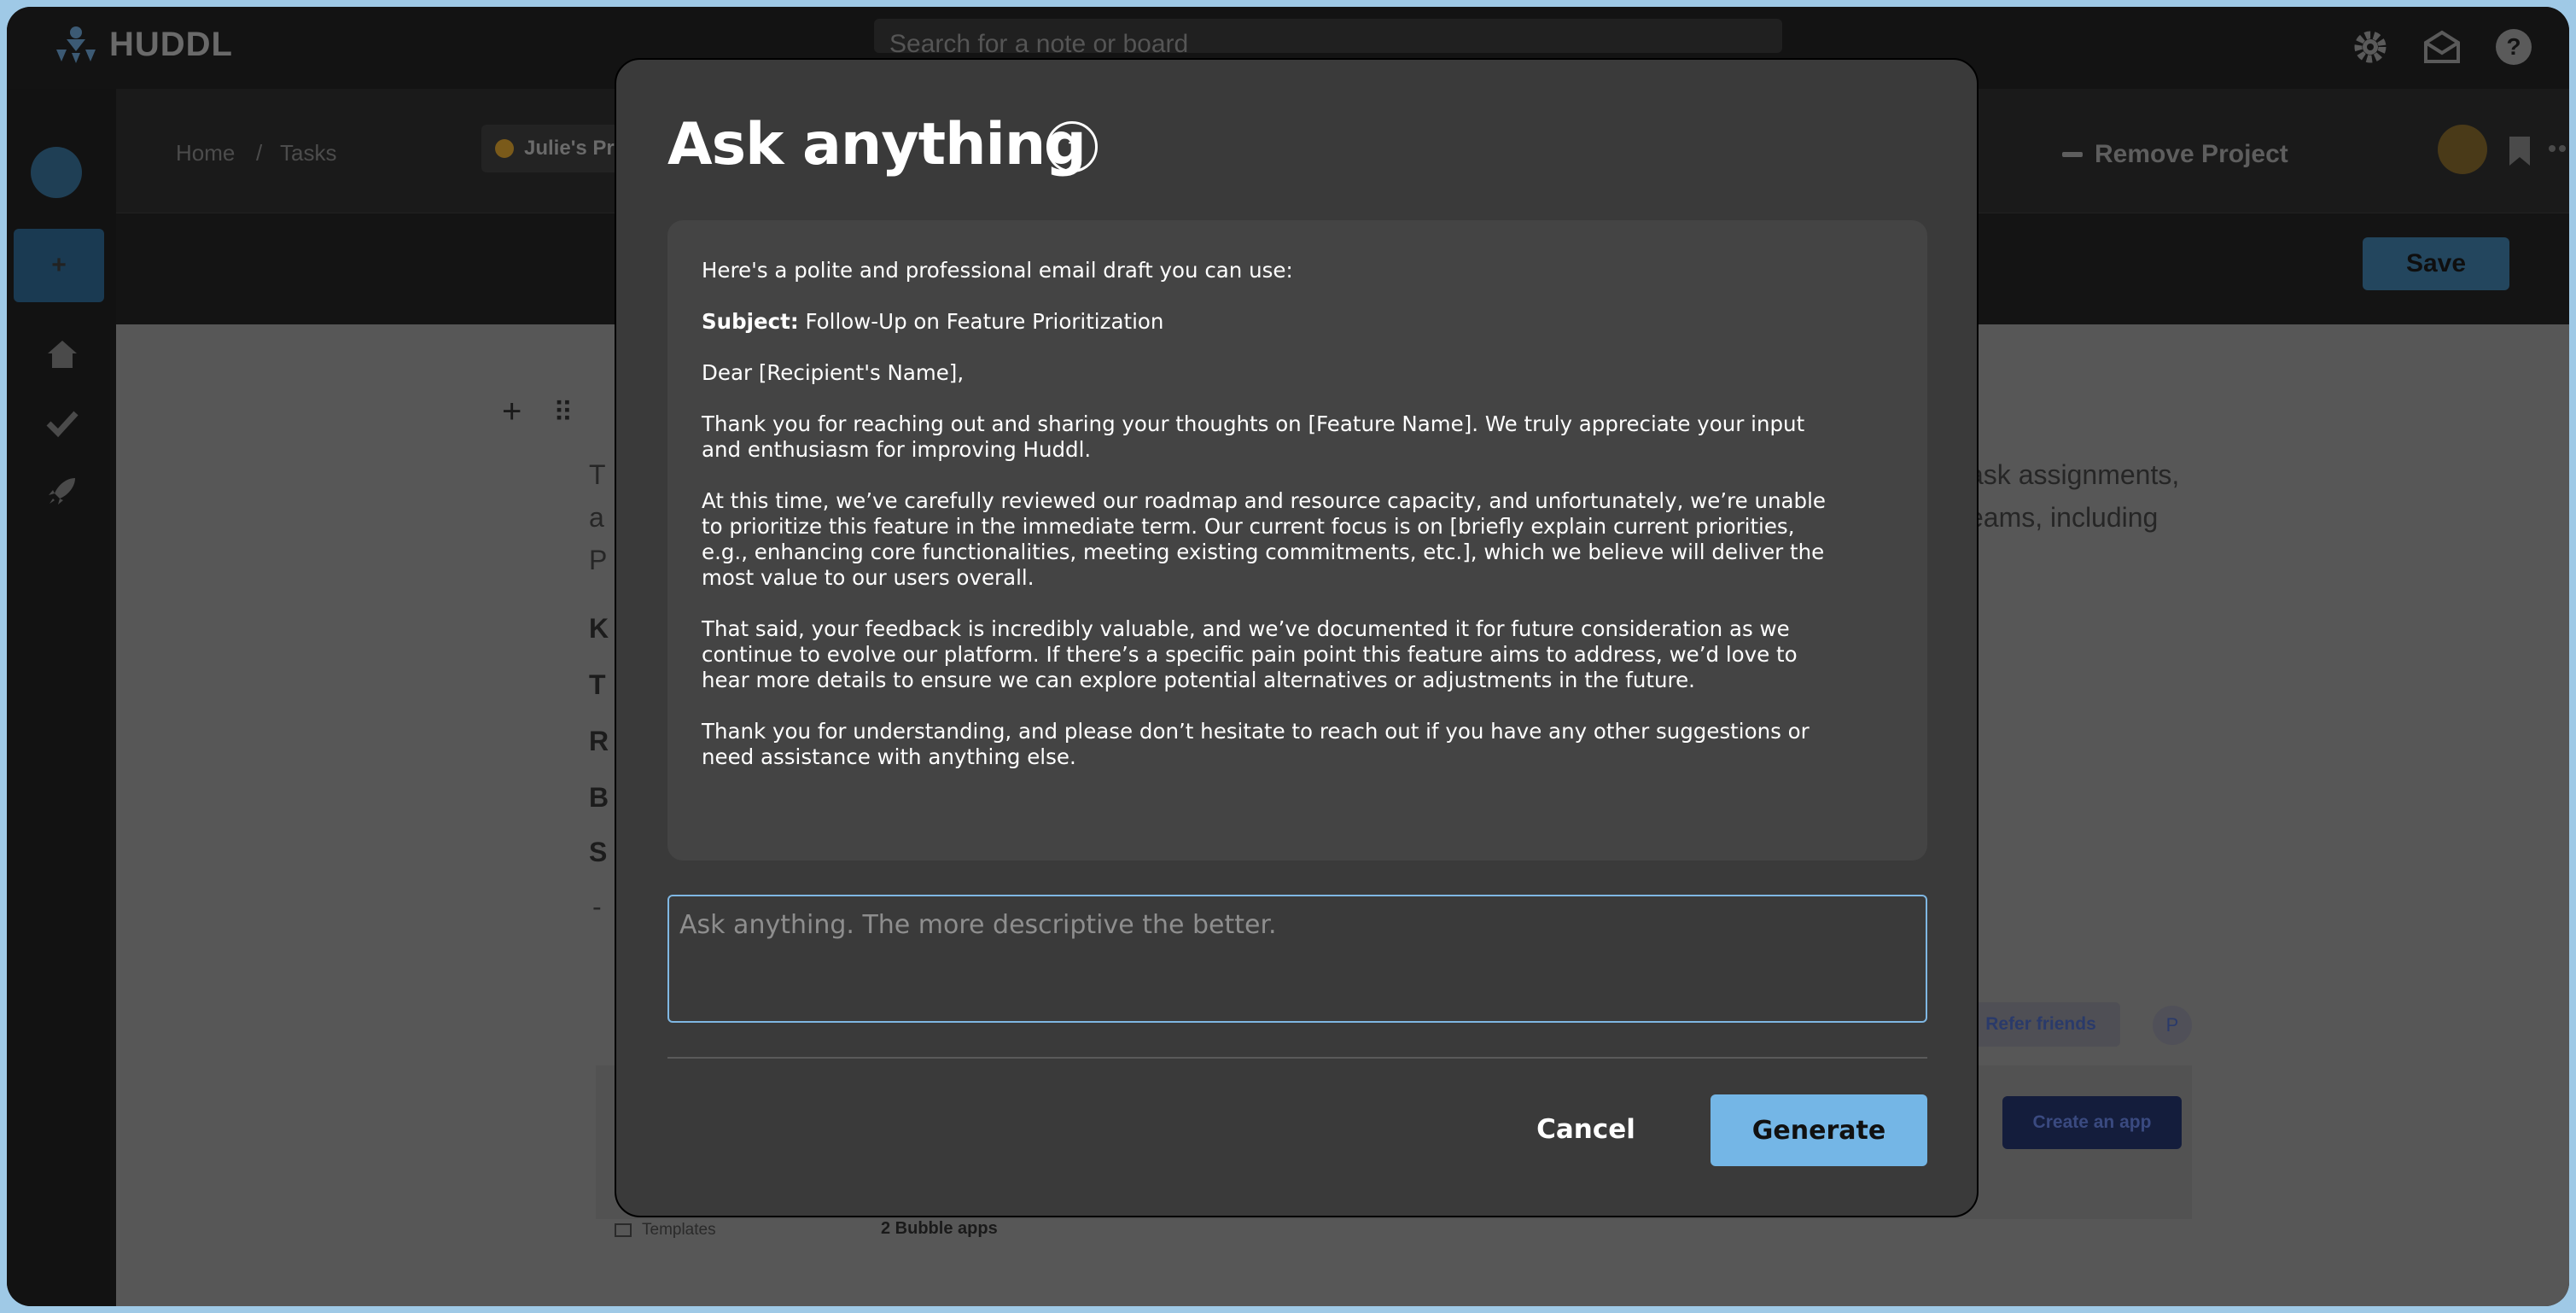 This screenshot has width=2576, height=1313. I want to click on logo-icon, so click(76, 44).